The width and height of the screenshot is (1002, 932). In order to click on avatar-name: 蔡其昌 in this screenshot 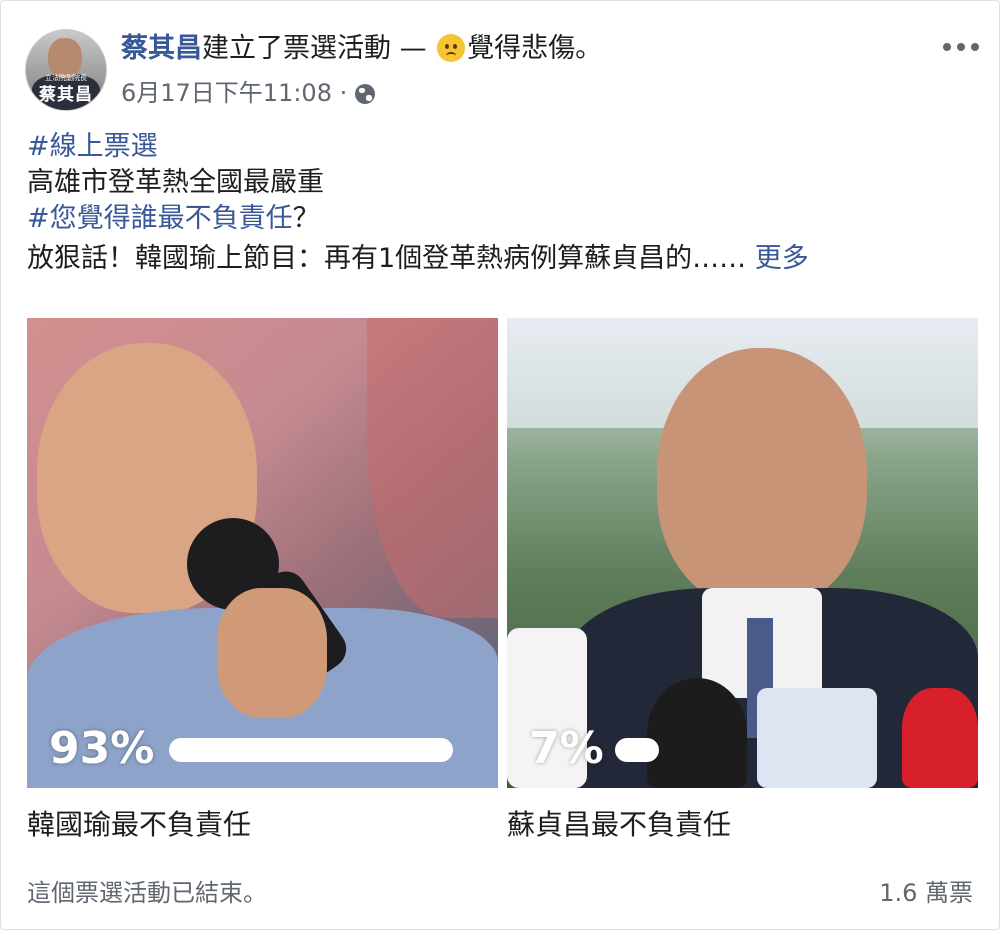, I will do `click(66, 95)`.